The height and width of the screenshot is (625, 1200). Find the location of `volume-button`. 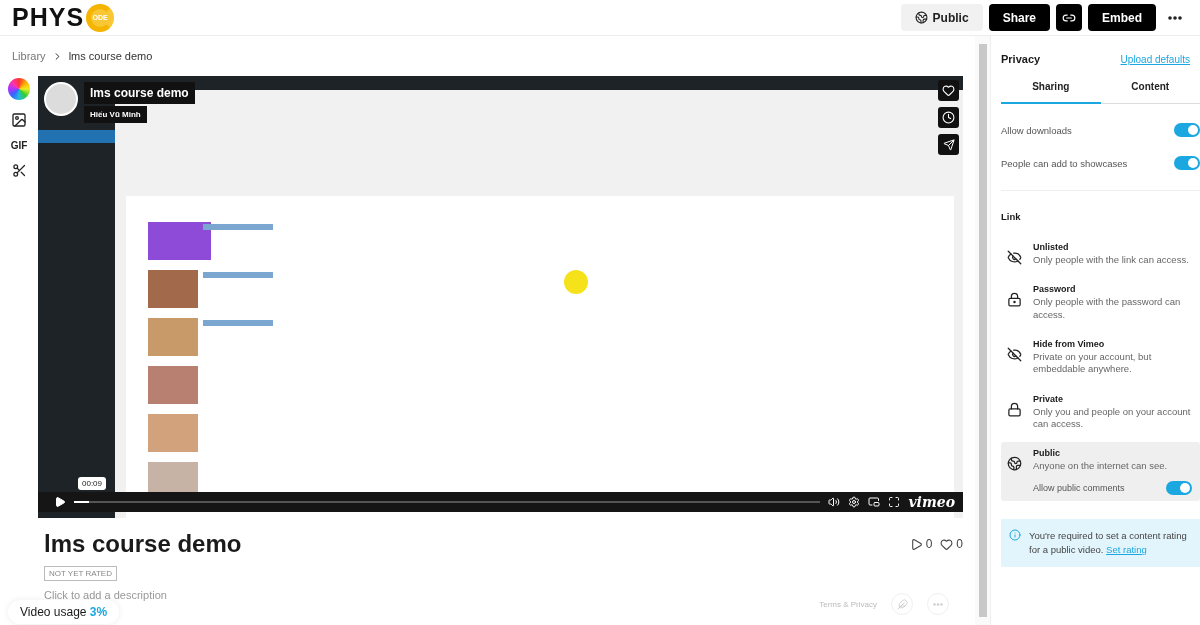

volume-button is located at coordinates (834, 502).